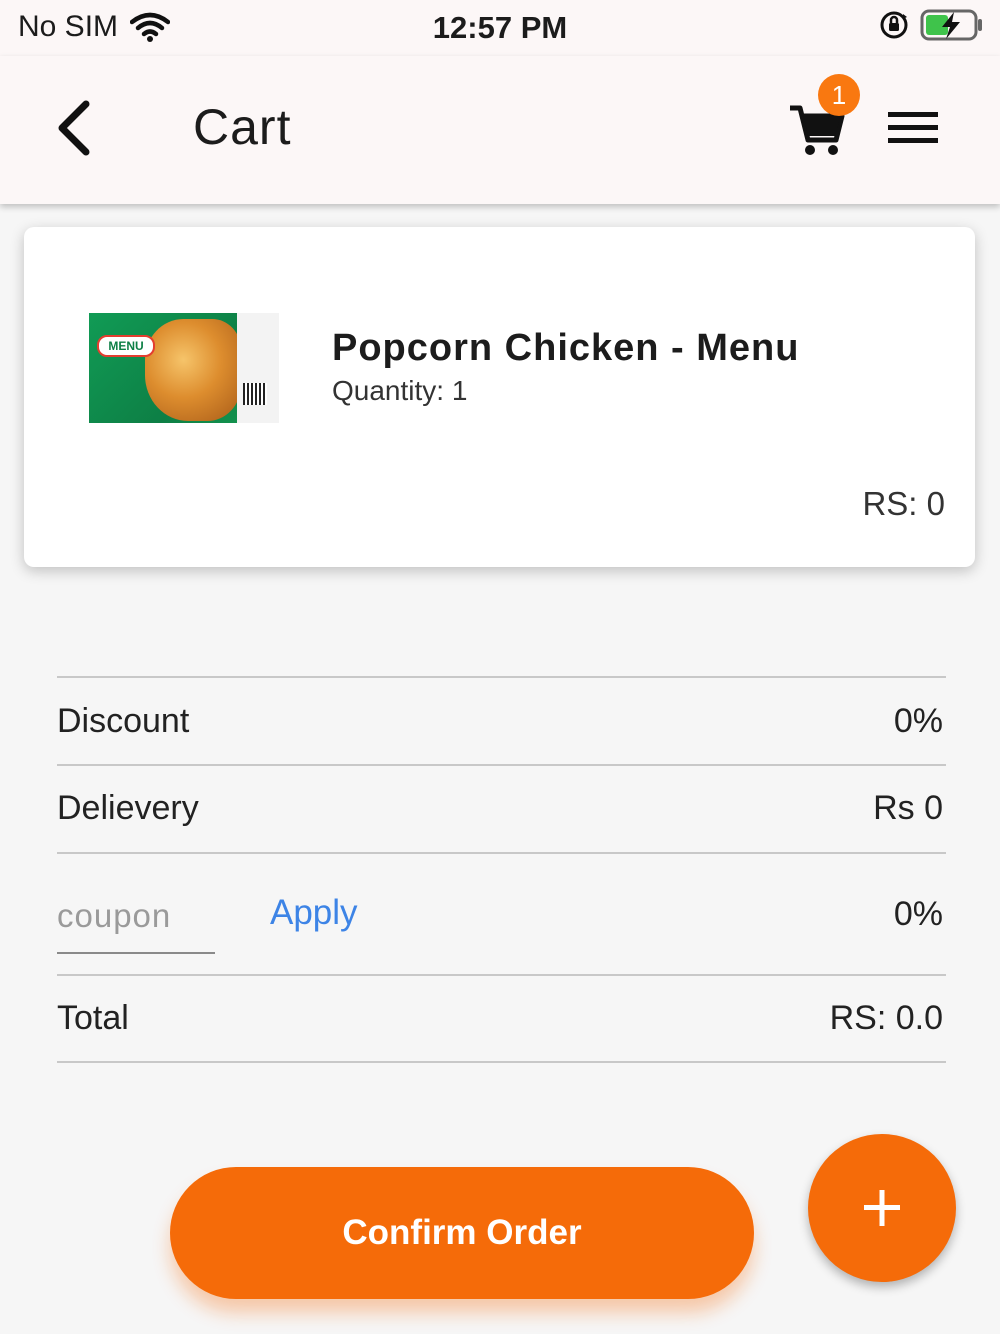 Image resolution: width=1000 pixels, height=1334 pixels. What do you see at coordinates (314, 913) in the screenshot?
I see `apply-coupon-button: Apply` at bounding box center [314, 913].